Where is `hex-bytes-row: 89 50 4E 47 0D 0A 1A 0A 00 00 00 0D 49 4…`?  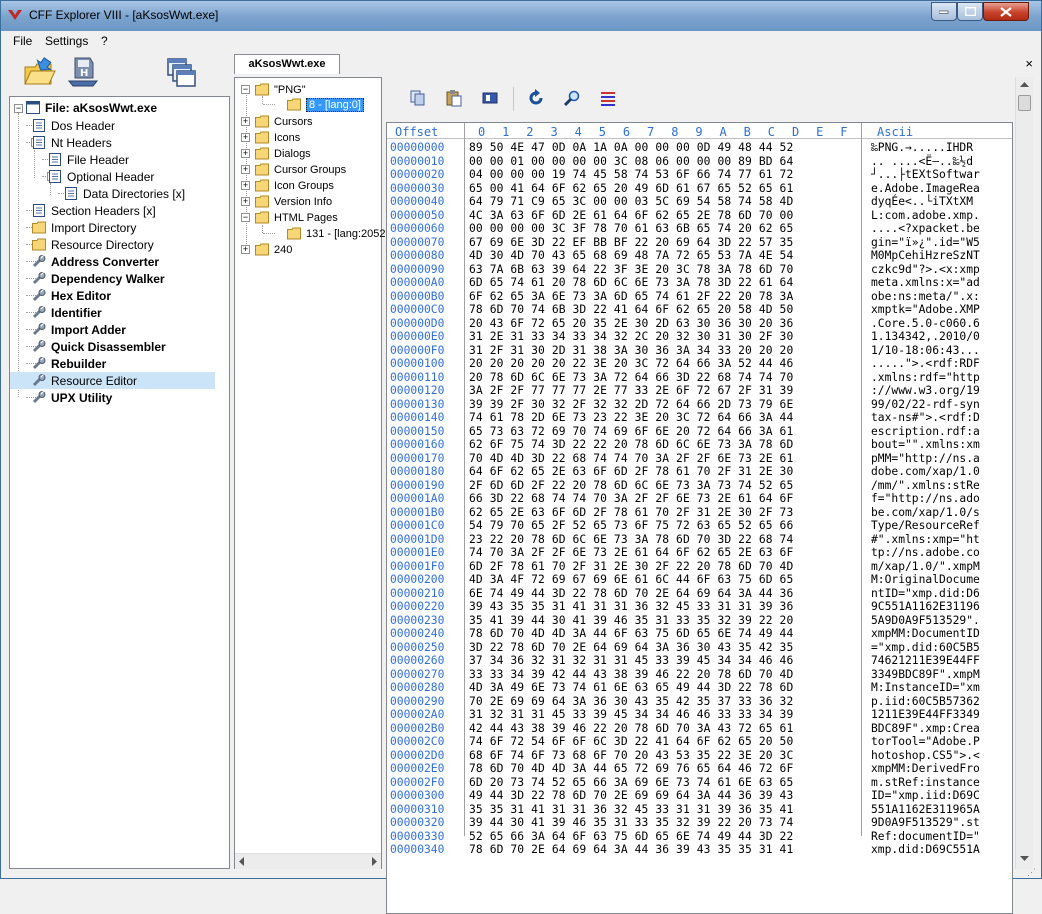 hex-bytes-row: 89 50 4E 47 0D 0A 1A 0A 00 00 00 0D 49 4… is located at coordinates (631, 148).